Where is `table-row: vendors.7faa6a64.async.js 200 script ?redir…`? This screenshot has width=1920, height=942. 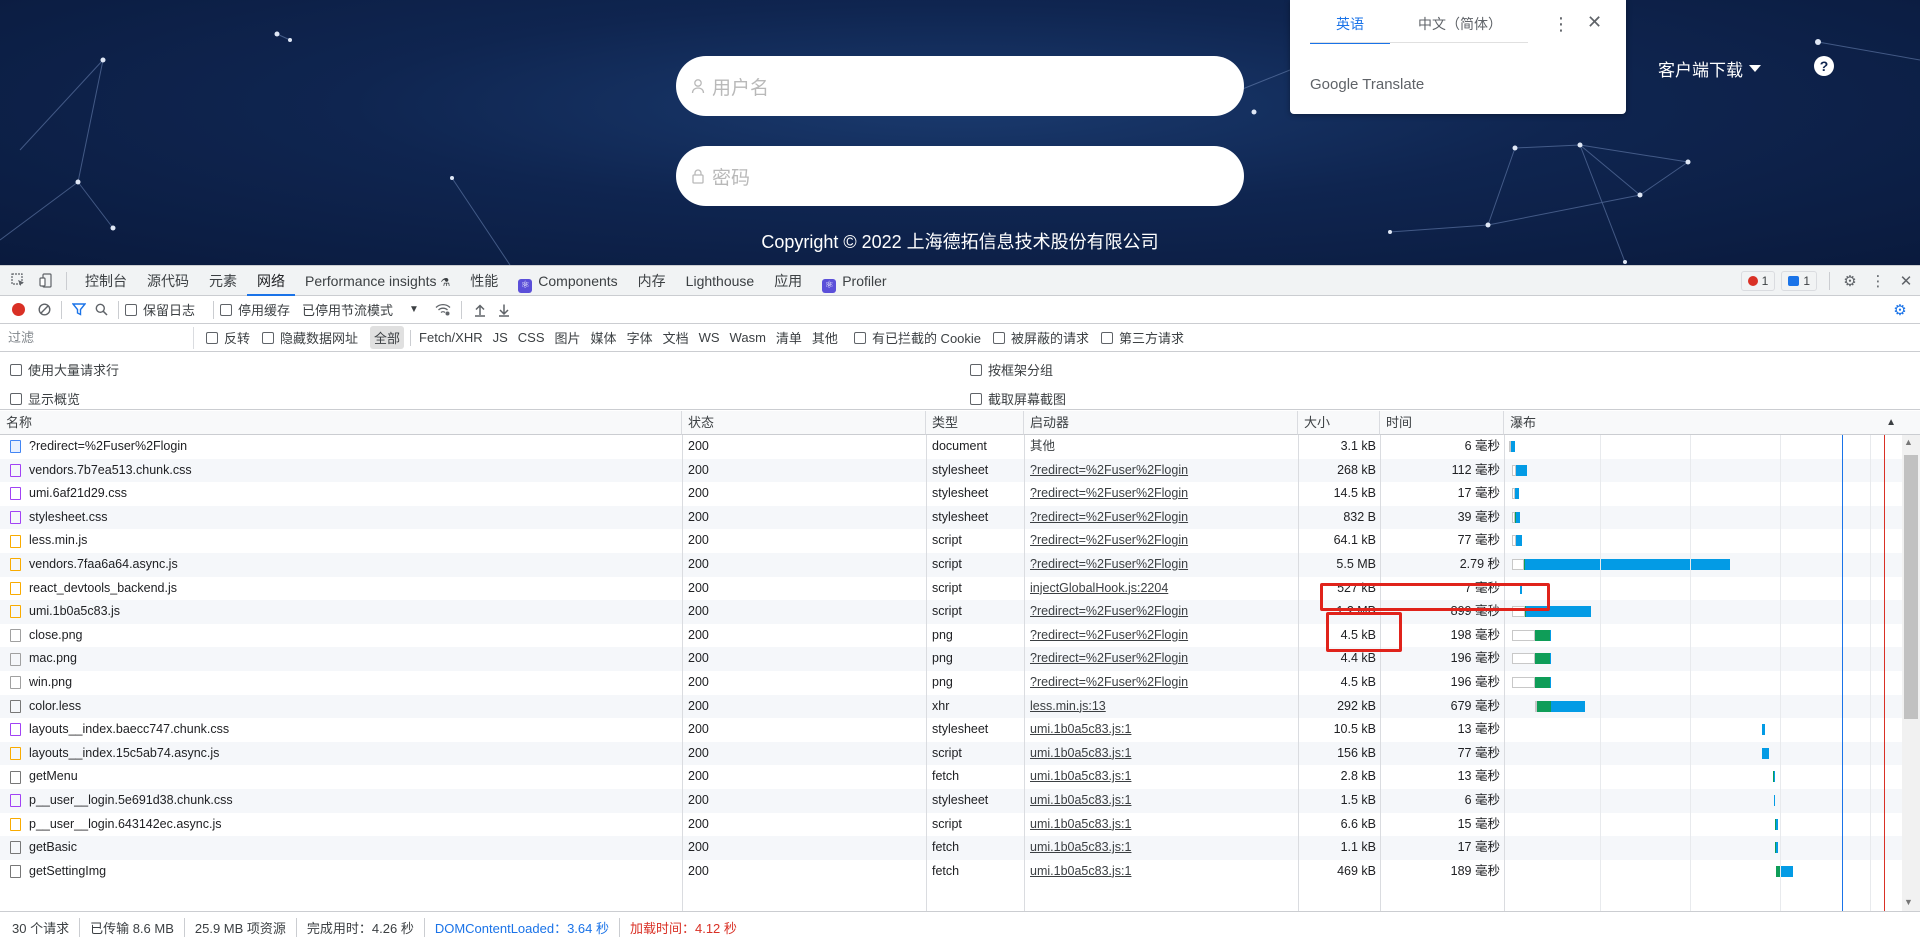 table-row: vendors.7faa6a64.async.js 200 script ?redir… is located at coordinates (951, 565).